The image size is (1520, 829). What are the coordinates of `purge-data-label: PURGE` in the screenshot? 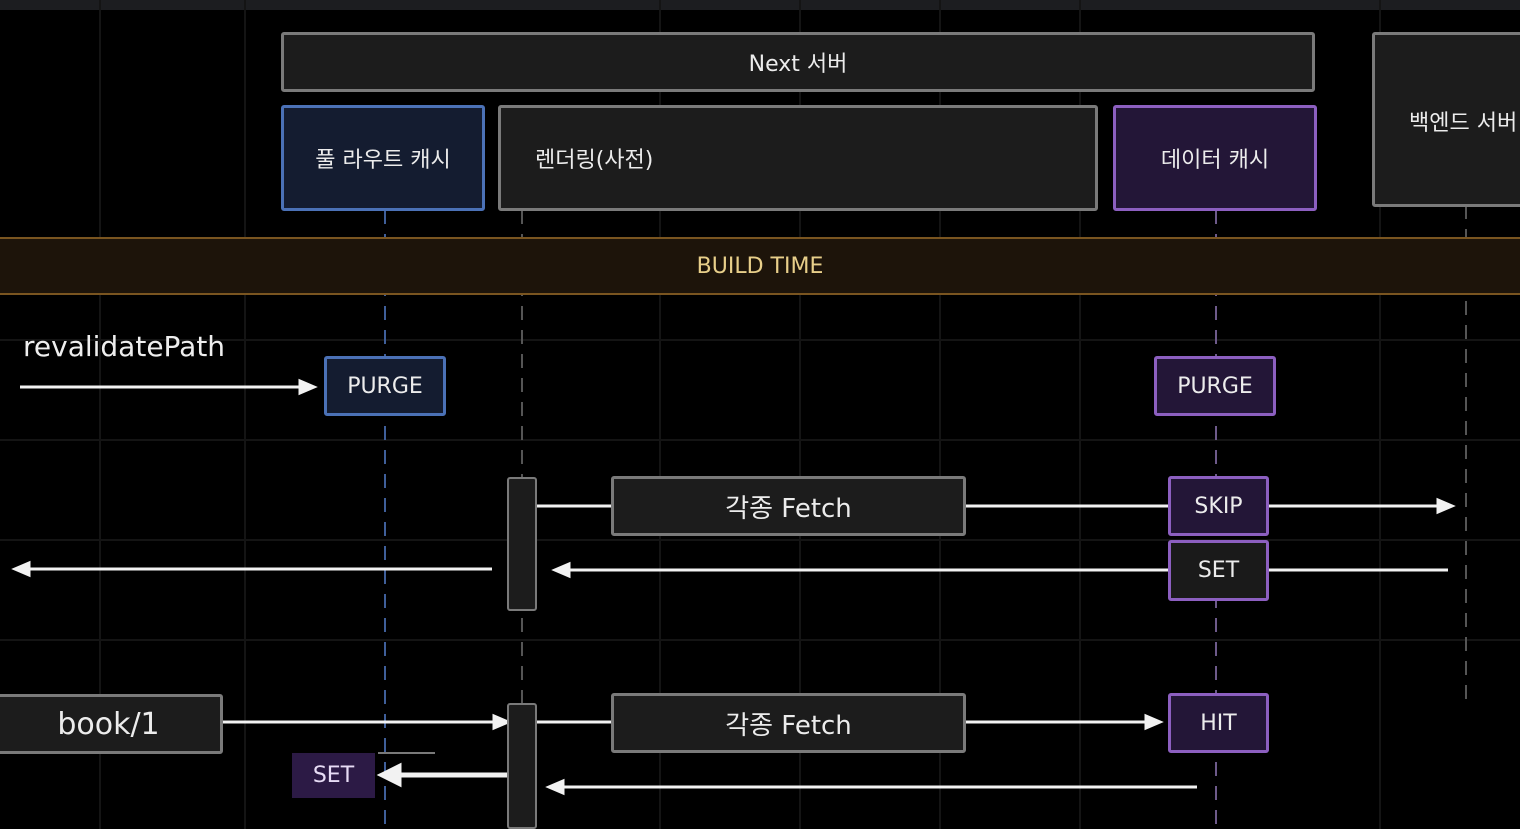 It's located at (1215, 386).